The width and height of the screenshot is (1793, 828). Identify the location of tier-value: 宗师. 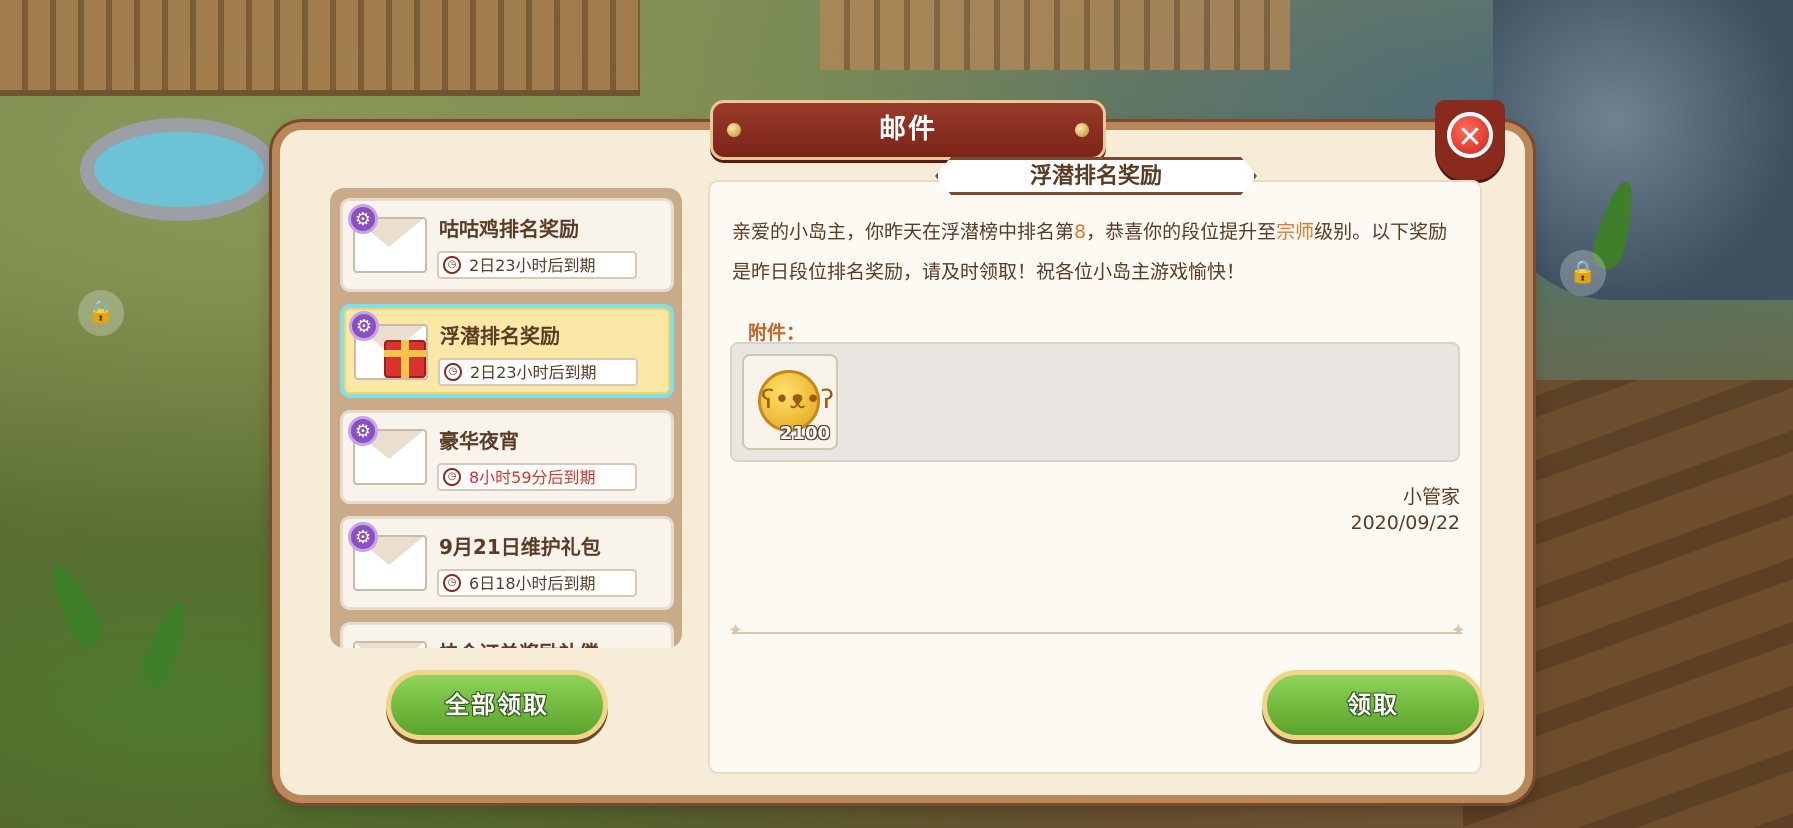
(1295, 232).